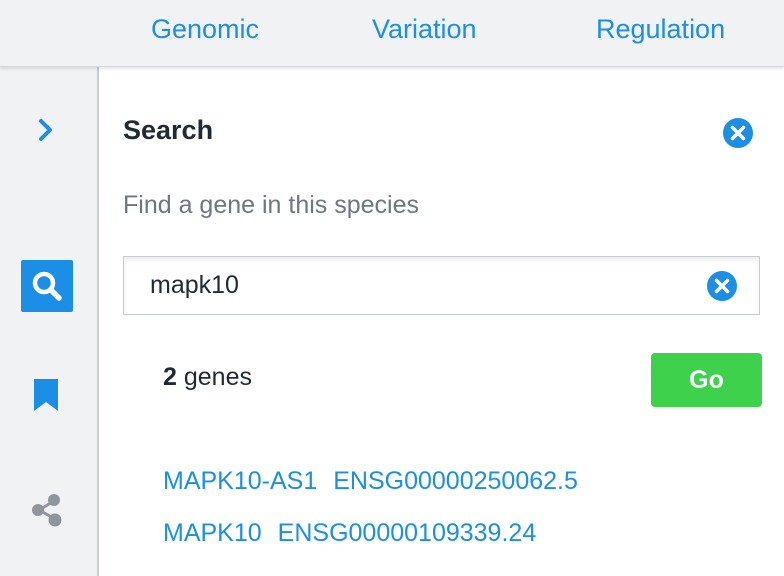  Describe the element at coordinates (217, 377) in the screenshot. I see `results-count-label: genes` at that location.